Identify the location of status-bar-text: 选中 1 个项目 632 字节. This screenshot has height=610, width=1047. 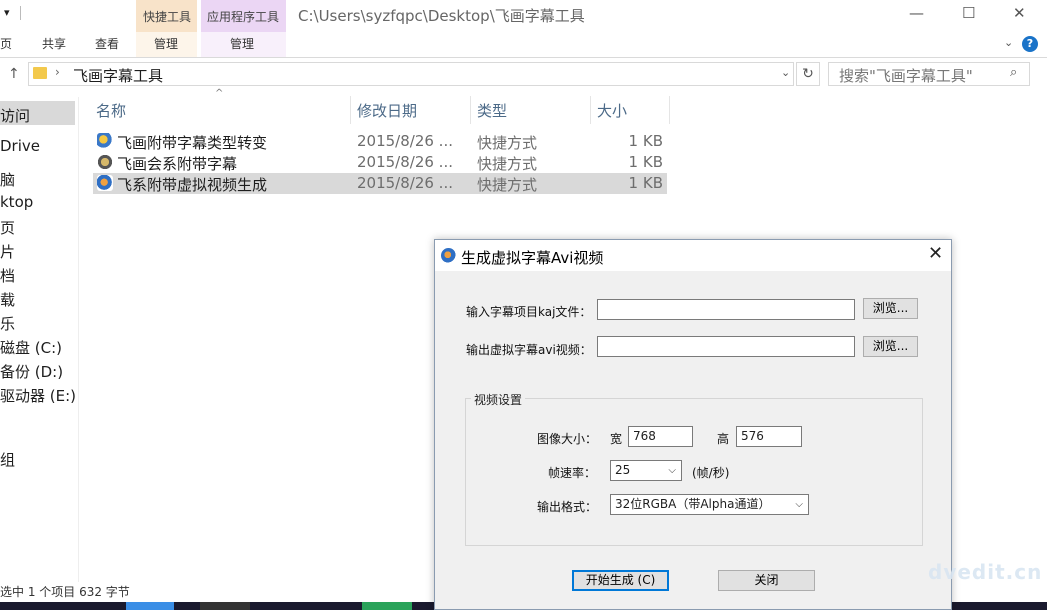
(65, 592).